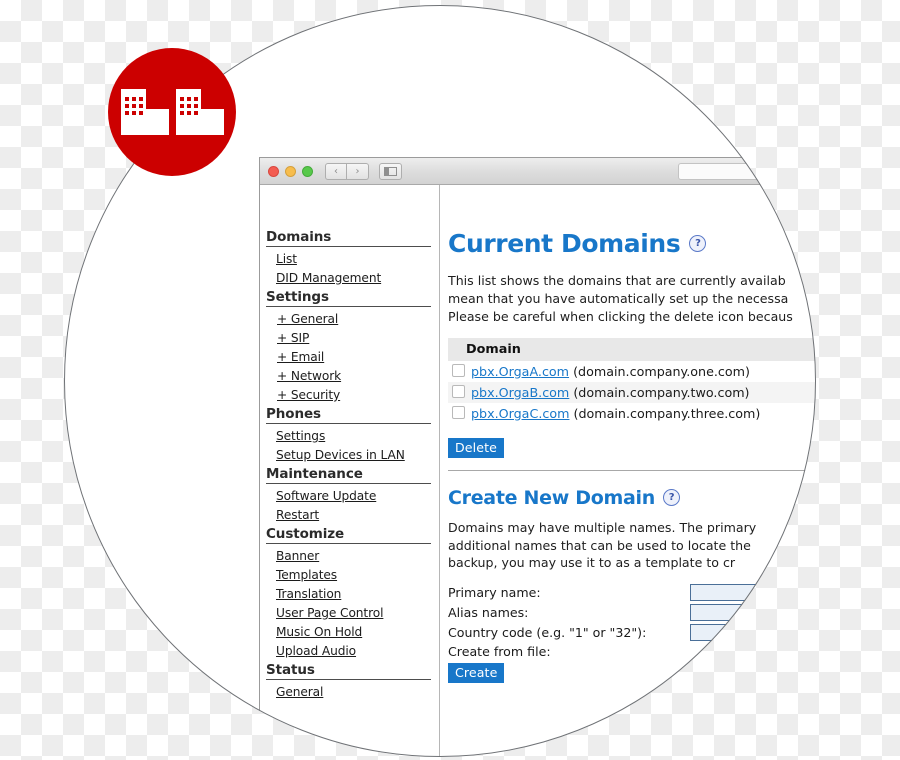  What do you see at coordinates (348, 574) in the screenshot?
I see `sidebar-item-templates: Templates` at bounding box center [348, 574].